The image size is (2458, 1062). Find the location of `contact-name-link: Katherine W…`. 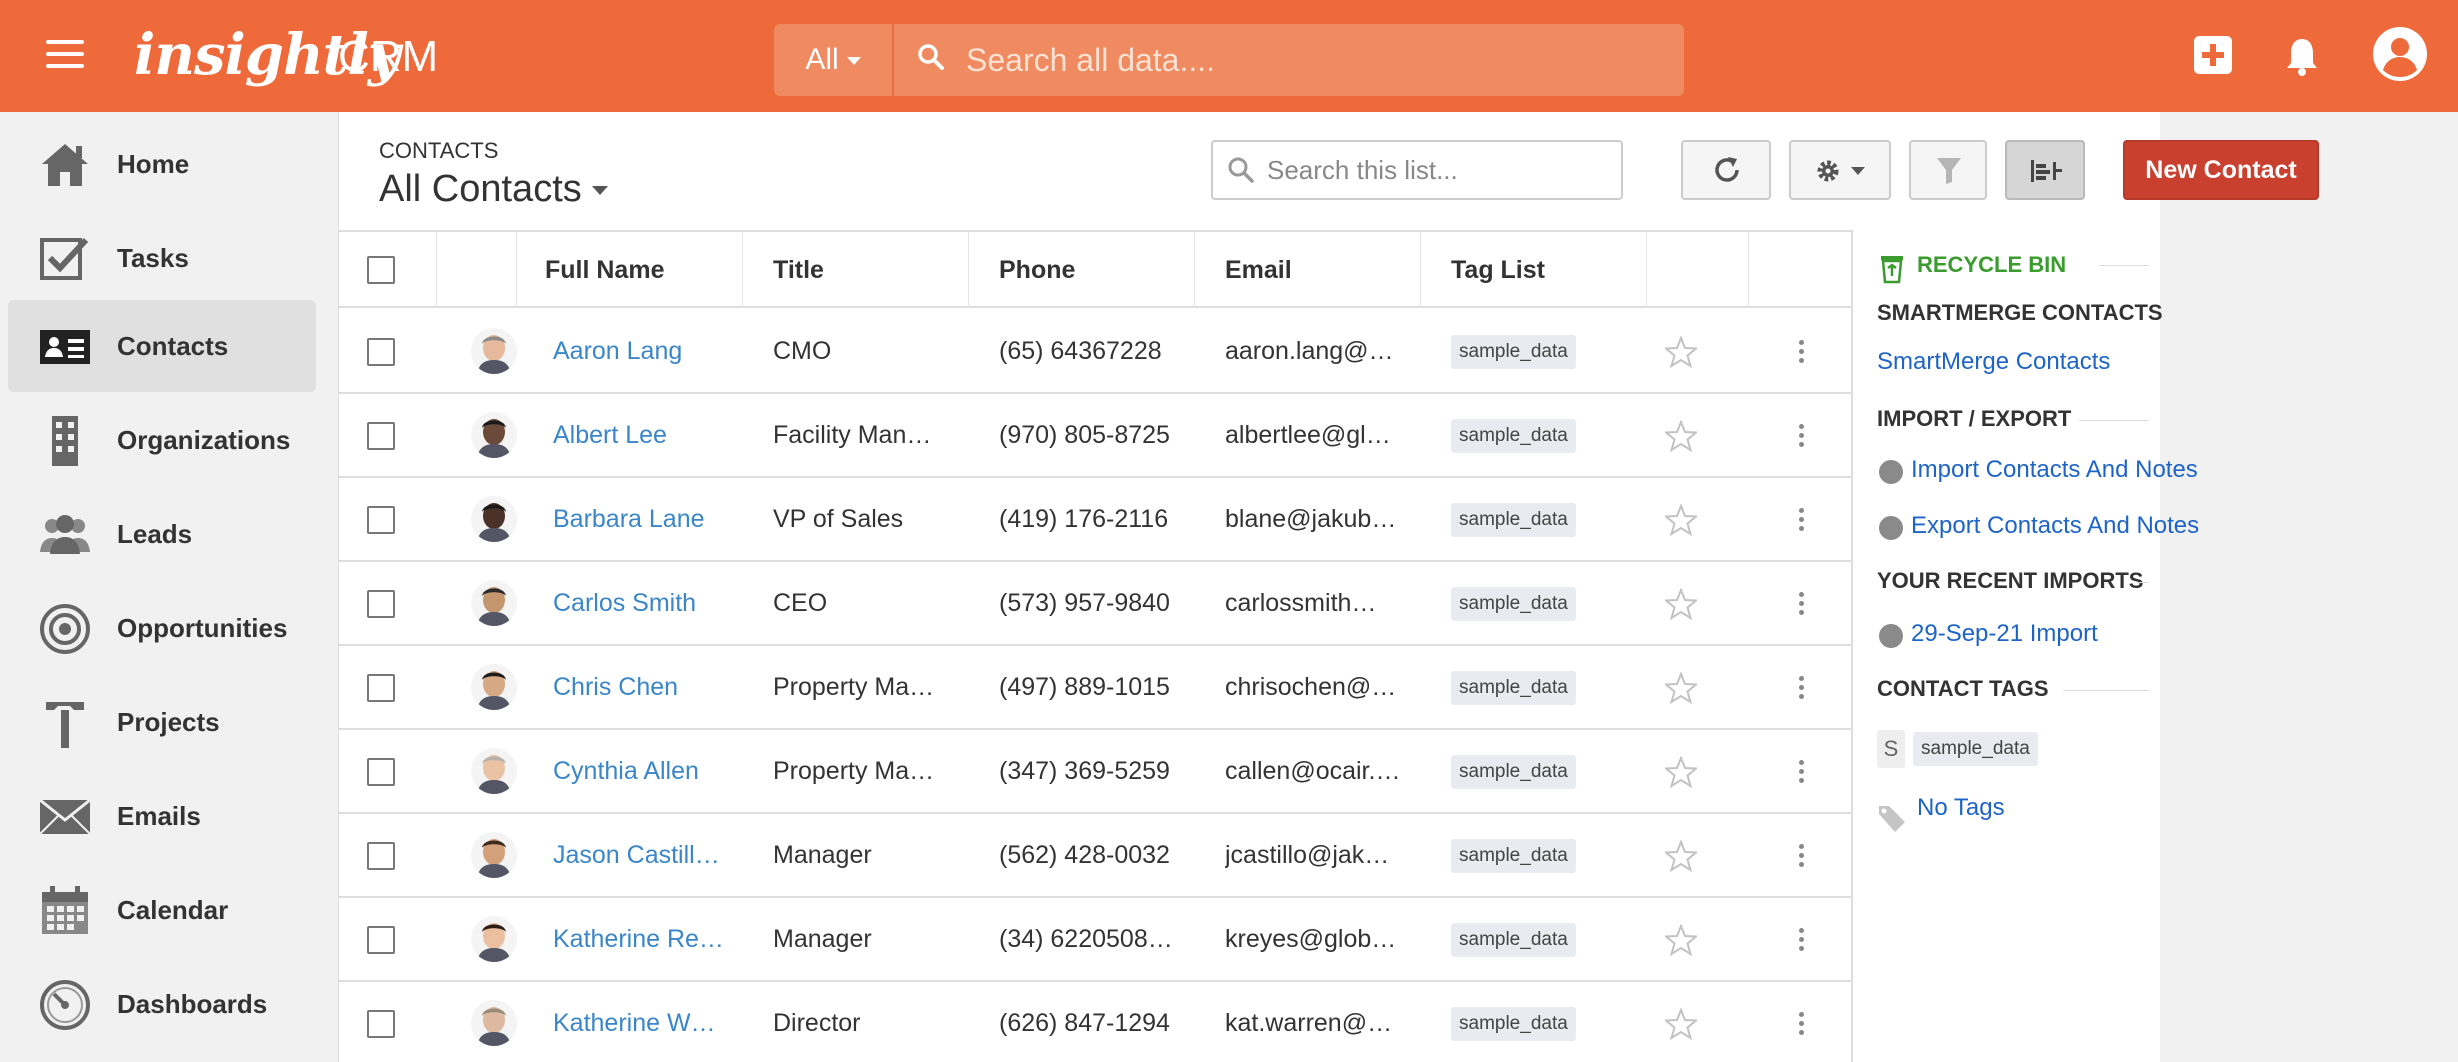

contact-name-link: Katherine W… is located at coordinates (634, 1023).